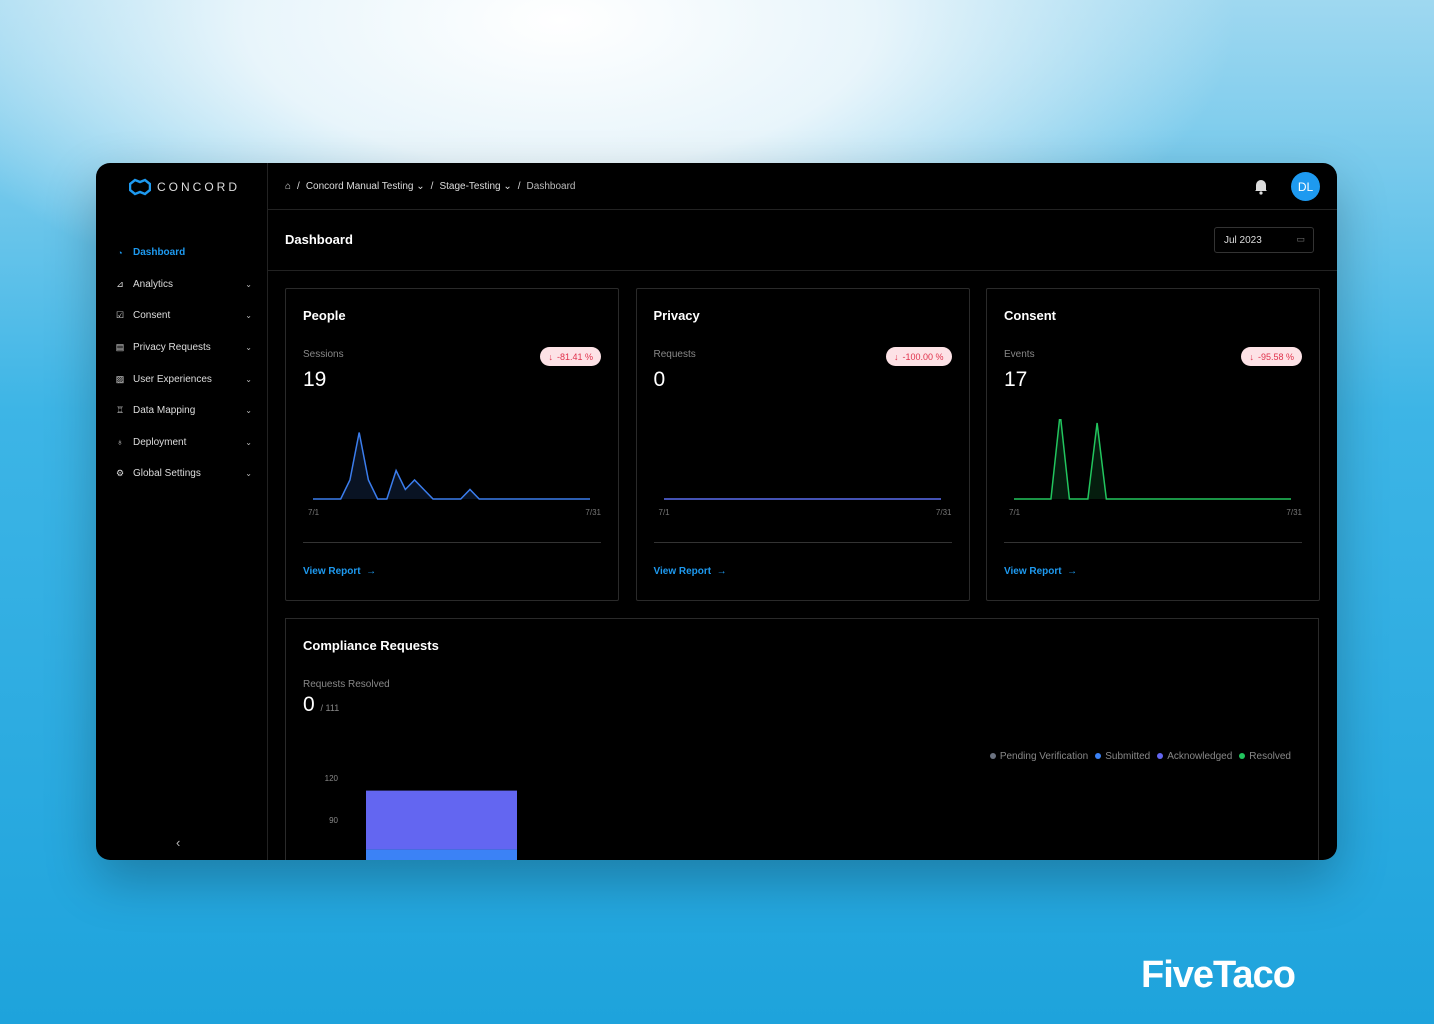 Image resolution: width=1434 pixels, height=1024 pixels. Describe the element at coordinates (918, 356) in the screenshot. I see `change-badge: ↓ -100.00 %` at that location.